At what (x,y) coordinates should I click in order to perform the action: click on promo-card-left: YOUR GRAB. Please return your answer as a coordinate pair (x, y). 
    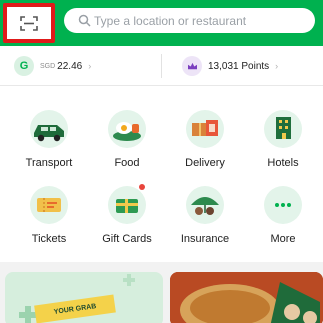
    Looking at the image, I should click on (84, 297).